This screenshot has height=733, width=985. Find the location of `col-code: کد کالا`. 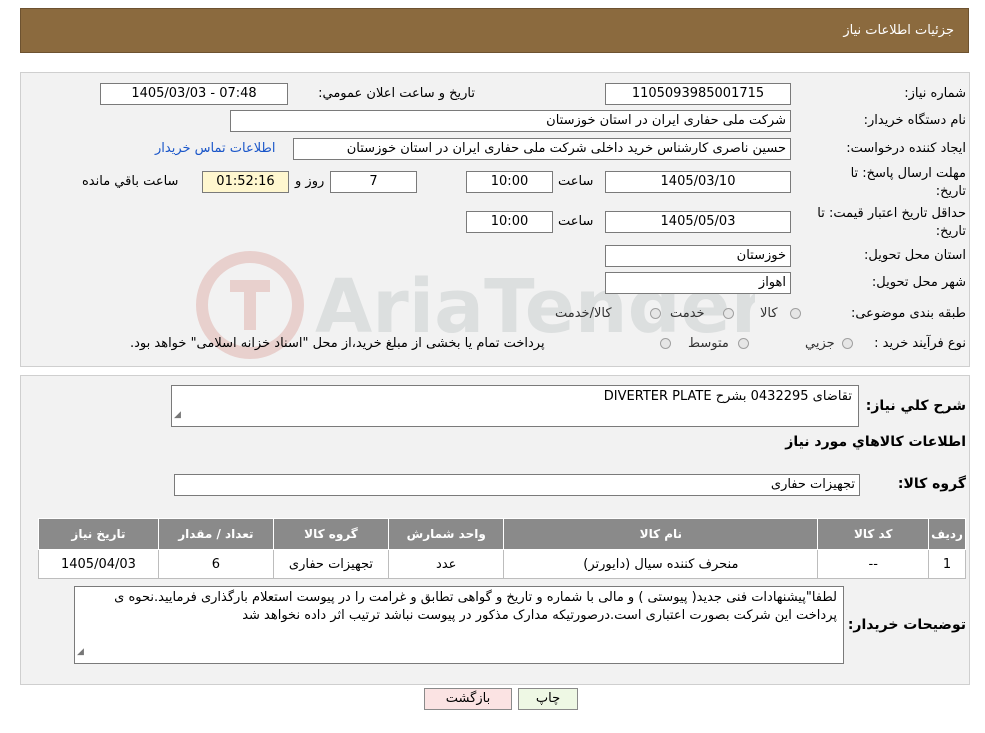

col-code: کد کالا is located at coordinates (873, 534).